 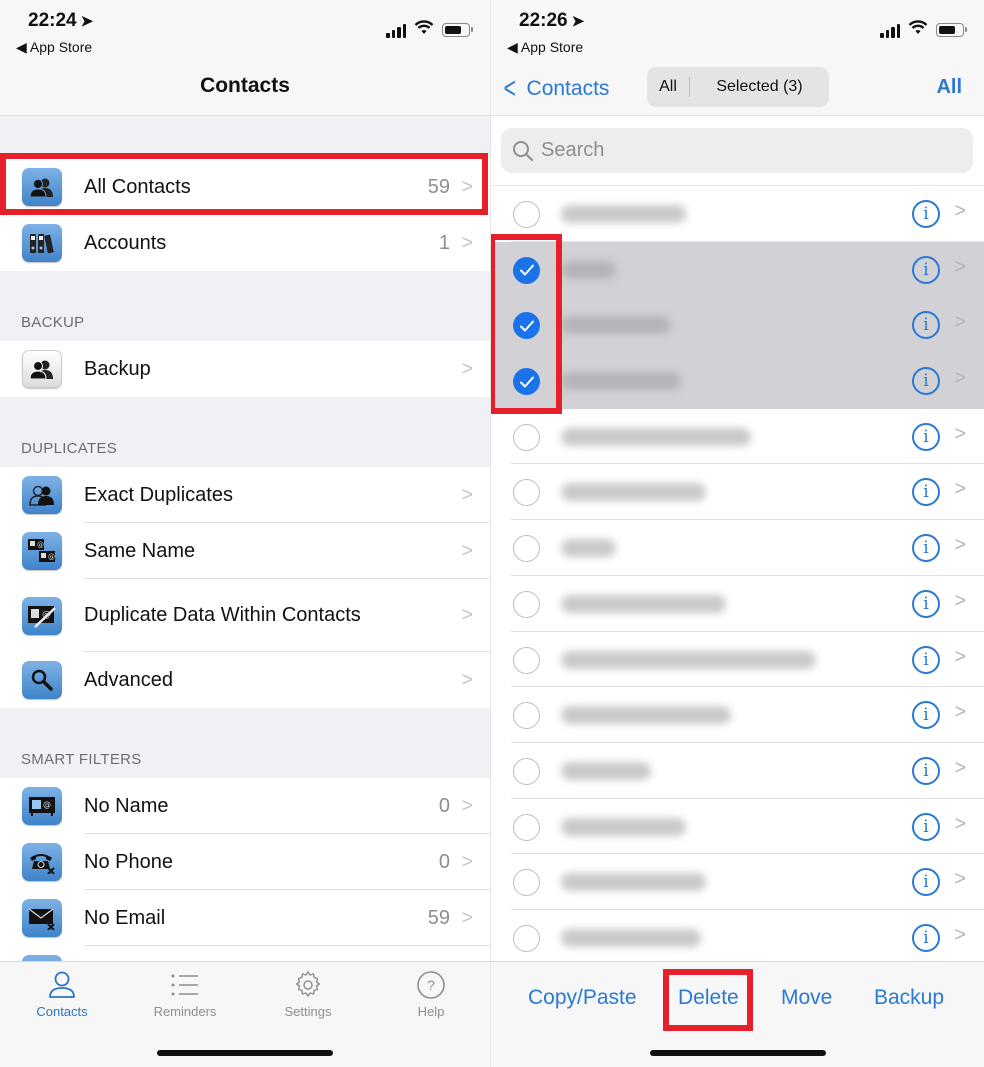 I want to click on location-arrow-icon: ➤, so click(x=87, y=21).